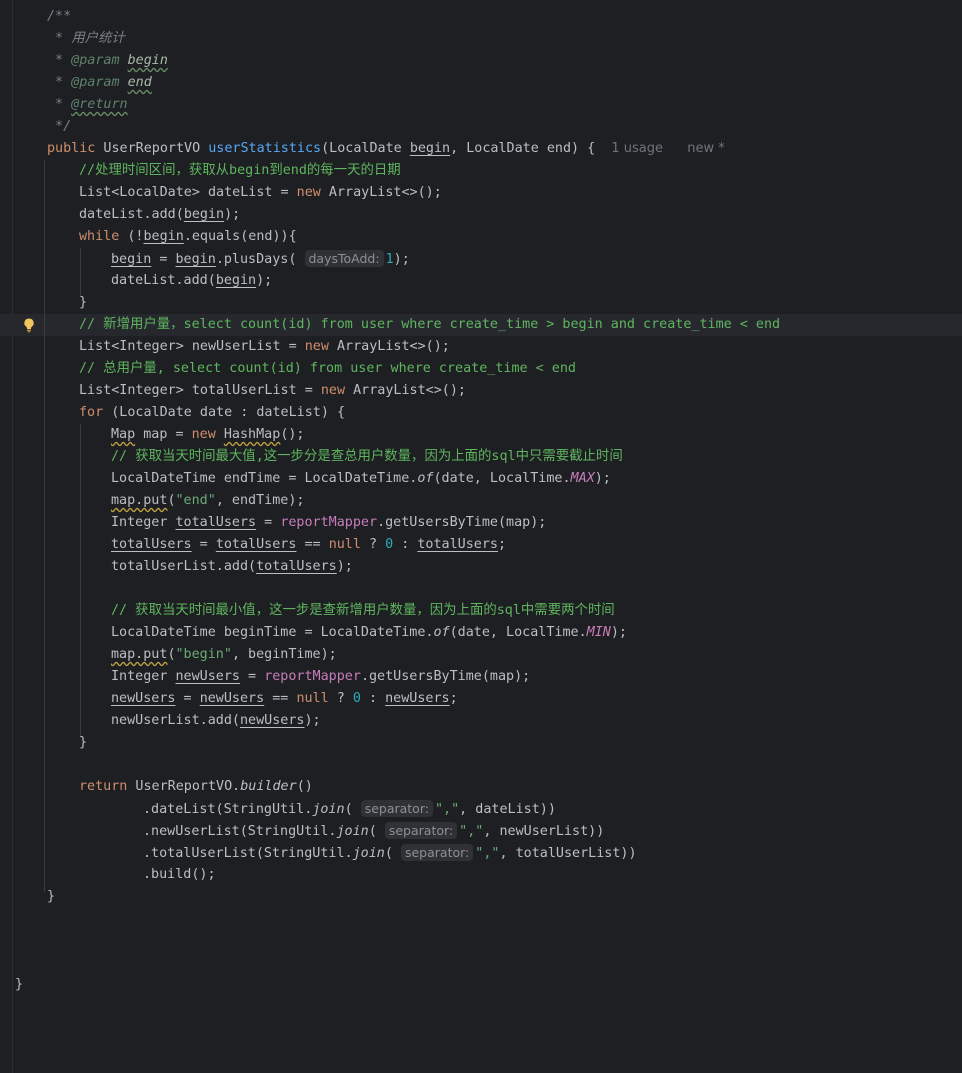 This screenshot has height=1073, width=962. What do you see at coordinates (107, 60) in the screenshot?
I see `code-line: * @param begin` at bounding box center [107, 60].